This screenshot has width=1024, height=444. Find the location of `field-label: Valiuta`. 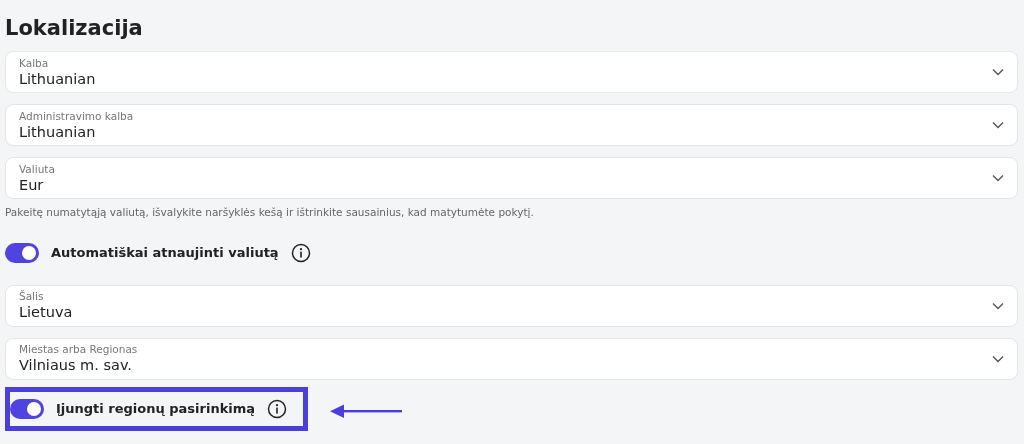

field-label: Valiuta is located at coordinates (37, 168).